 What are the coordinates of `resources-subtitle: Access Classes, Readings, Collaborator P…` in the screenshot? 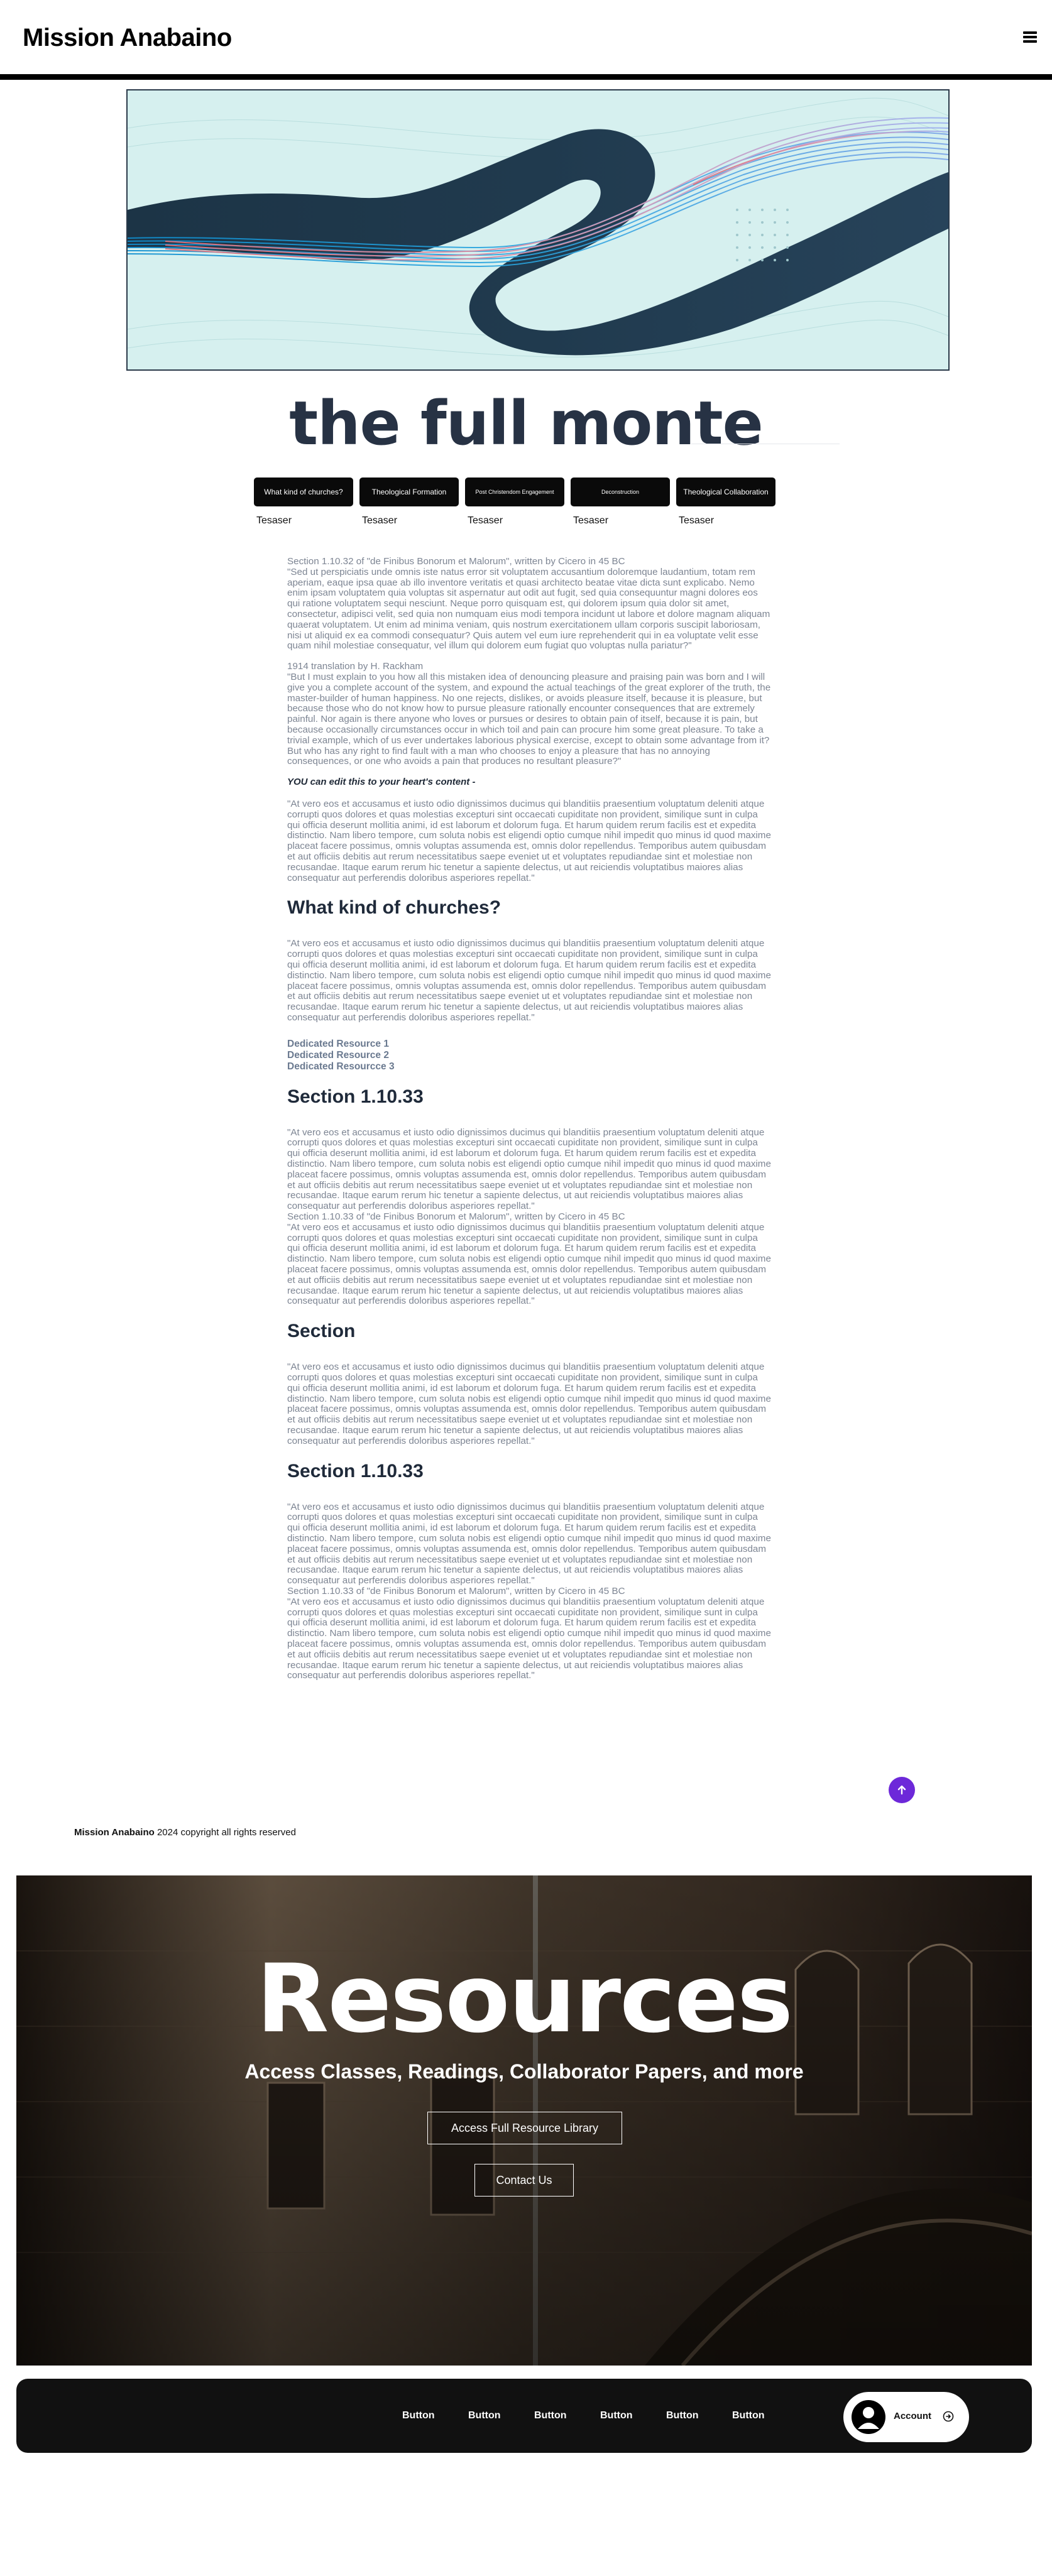 It's located at (524, 2071).